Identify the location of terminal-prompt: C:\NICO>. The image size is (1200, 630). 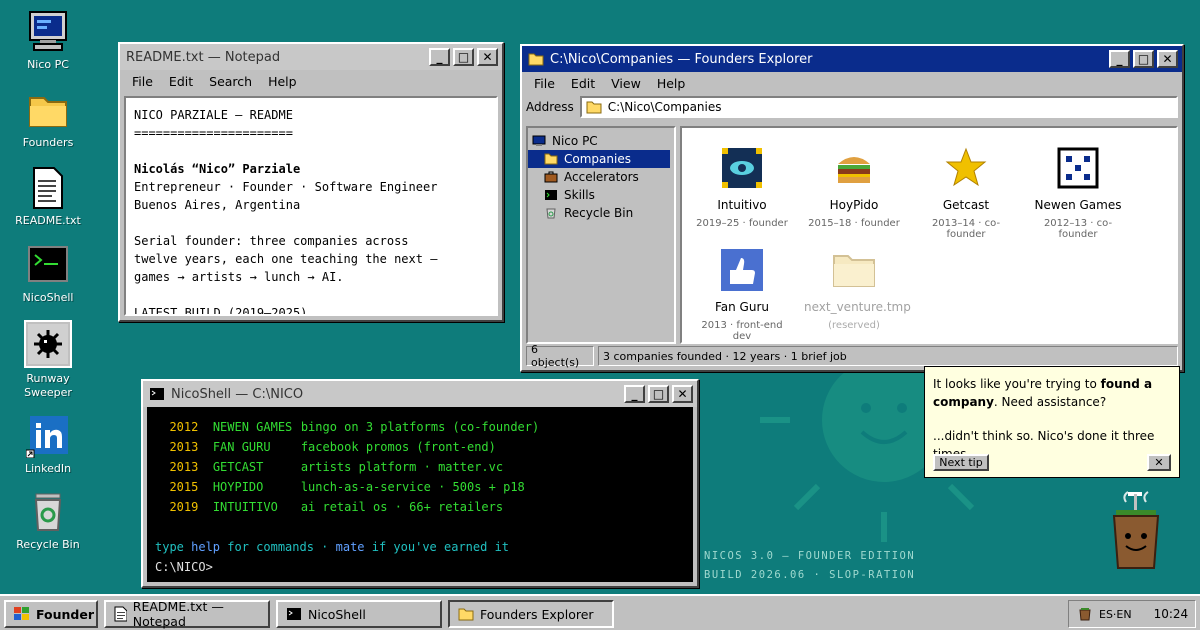
(420, 567).